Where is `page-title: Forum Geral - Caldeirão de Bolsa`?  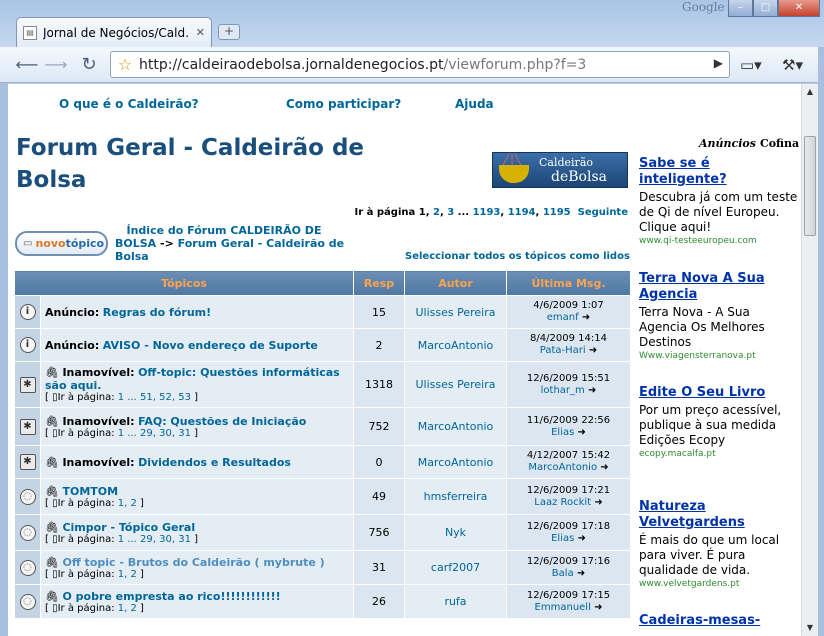
page-title: Forum Geral - Caldeirão de Bolsa is located at coordinates (201, 164).